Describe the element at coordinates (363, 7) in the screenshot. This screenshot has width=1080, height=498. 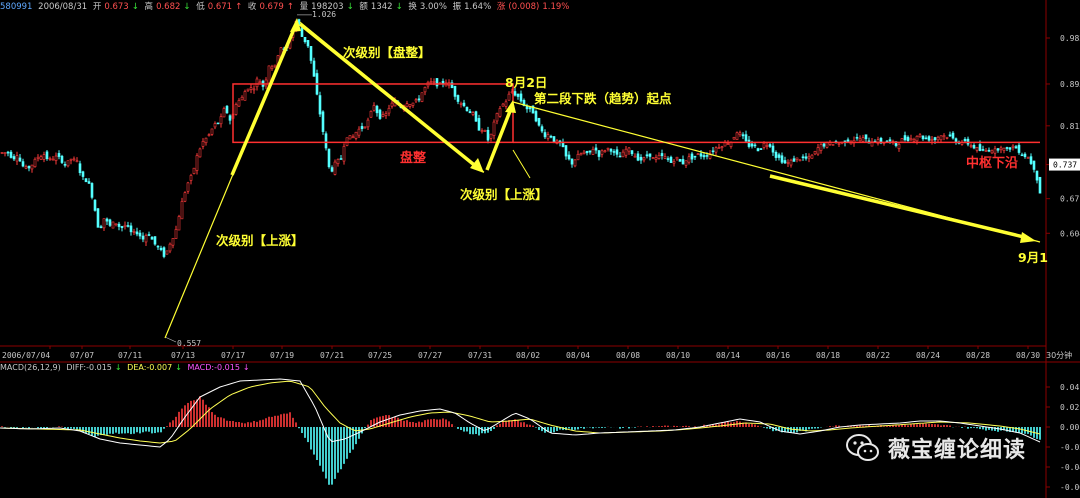
I see `amount-label: 额` at that location.